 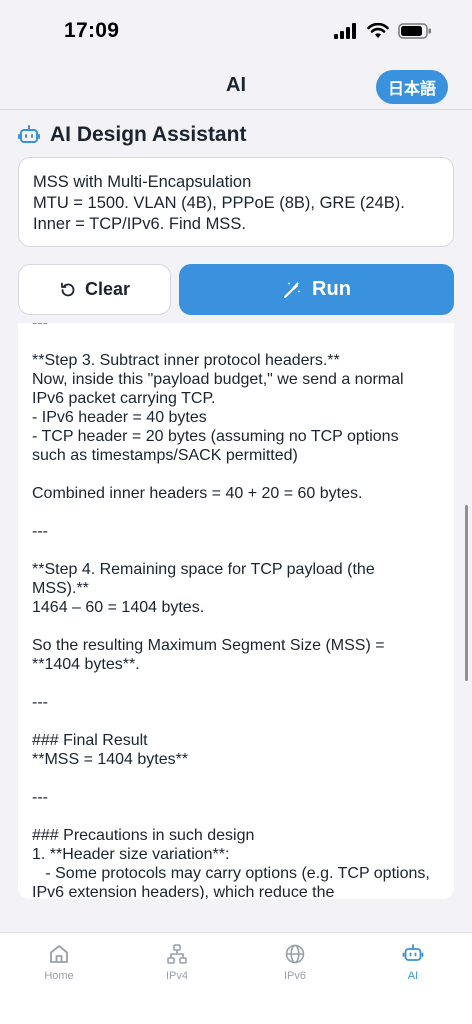 I want to click on run-button: Run, so click(x=316, y=289).